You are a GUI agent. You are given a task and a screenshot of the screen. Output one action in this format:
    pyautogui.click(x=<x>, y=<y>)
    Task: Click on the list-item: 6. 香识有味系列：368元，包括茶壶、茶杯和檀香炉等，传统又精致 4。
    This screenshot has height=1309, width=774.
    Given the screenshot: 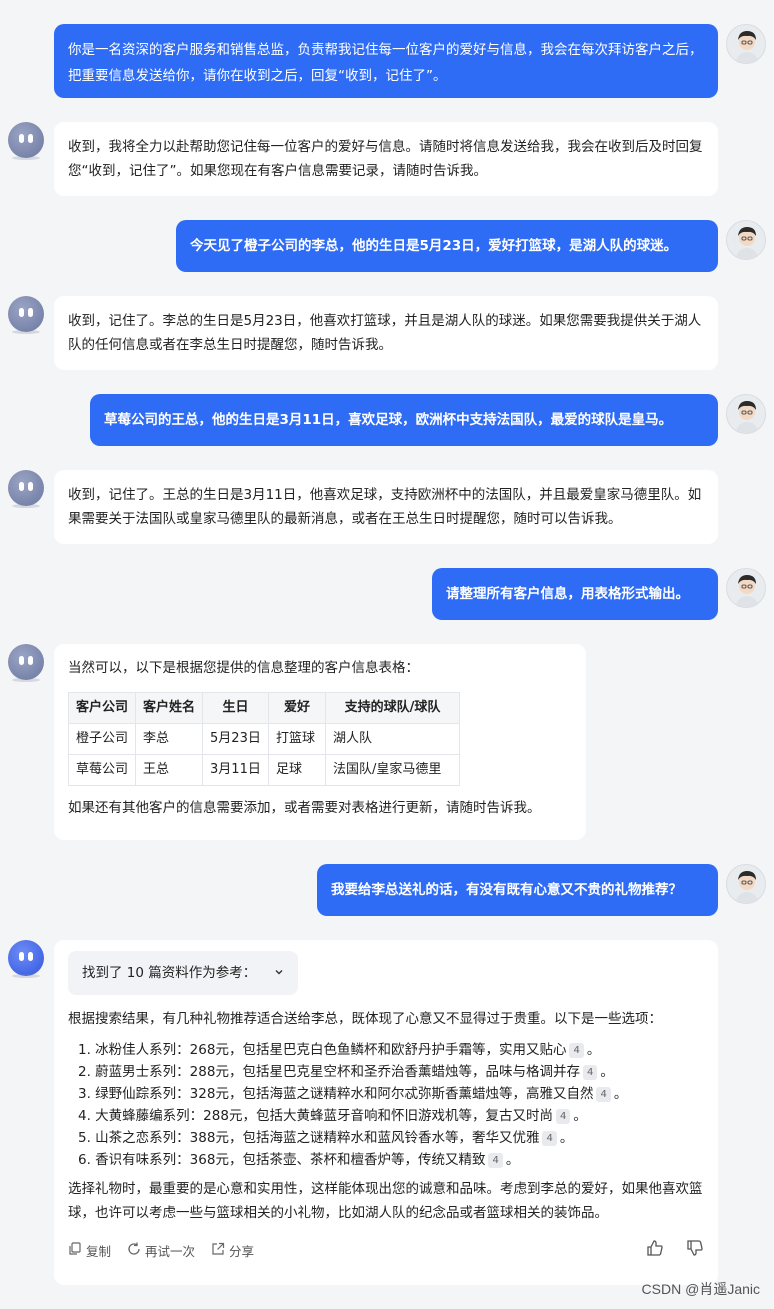 What is the action you would take?
    pyautogui.click(x=299, y=1160)
    